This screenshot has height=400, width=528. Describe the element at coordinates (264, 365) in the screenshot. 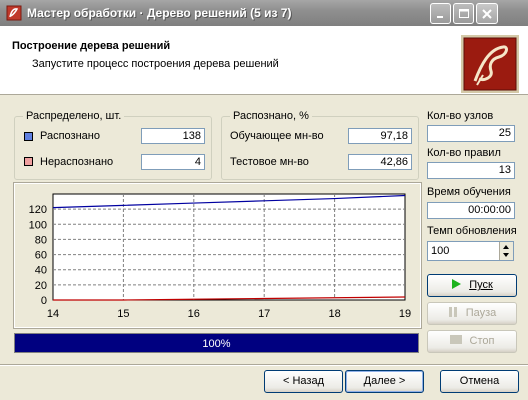

I see `button-divider` at that location.